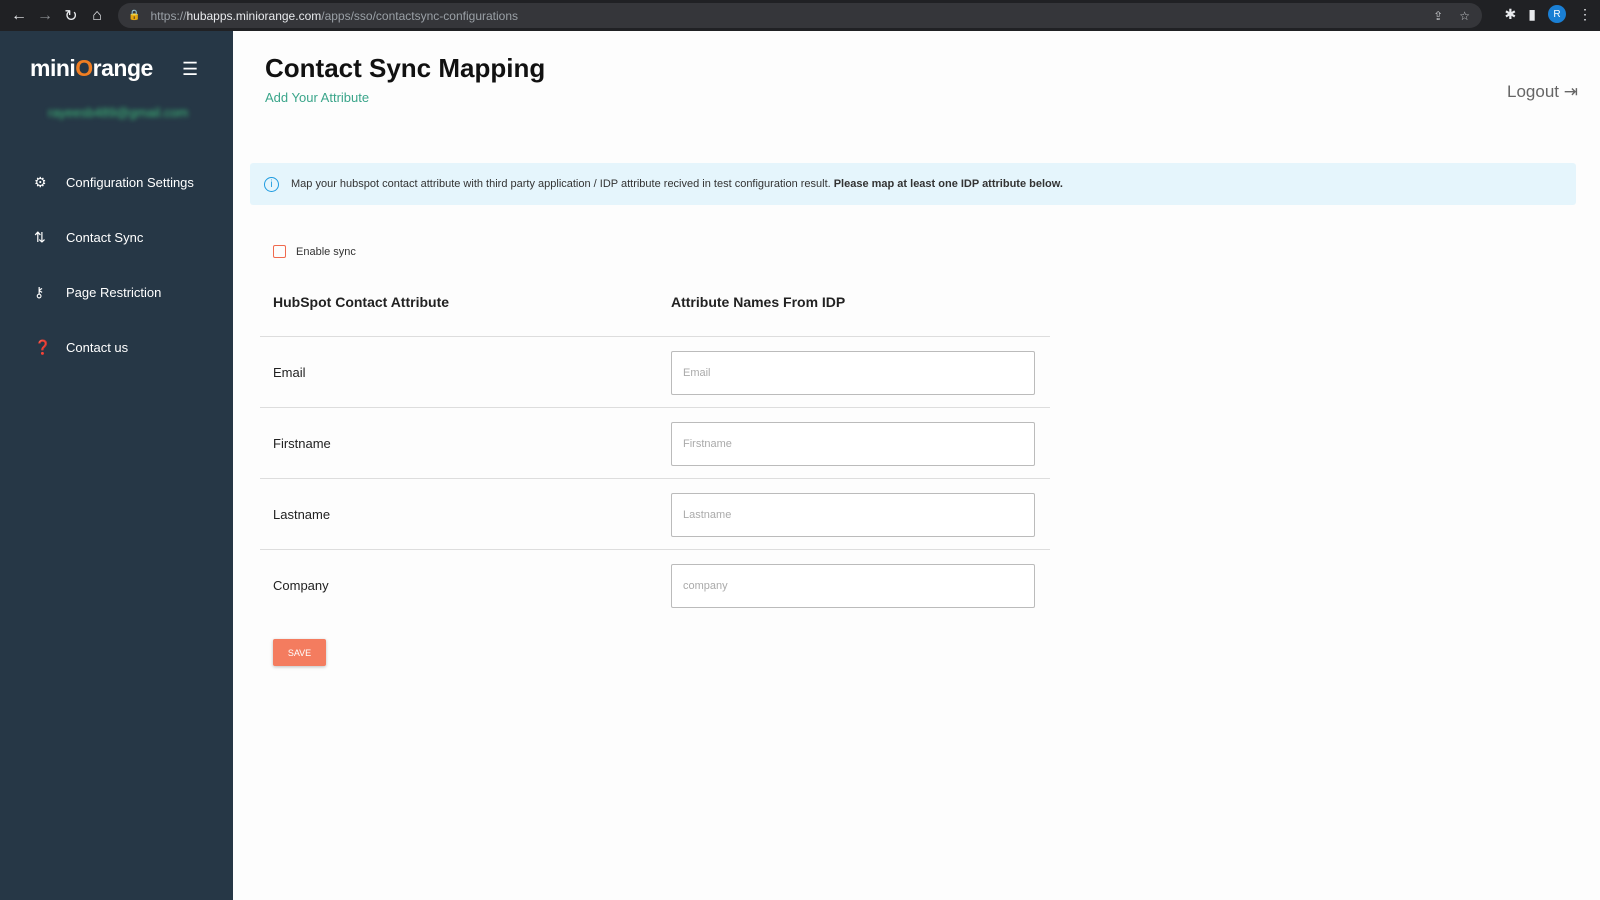 This screenshot has height=900, width=1600. I want to click on sidebar-item-label: Contact us, so click(97, 347).